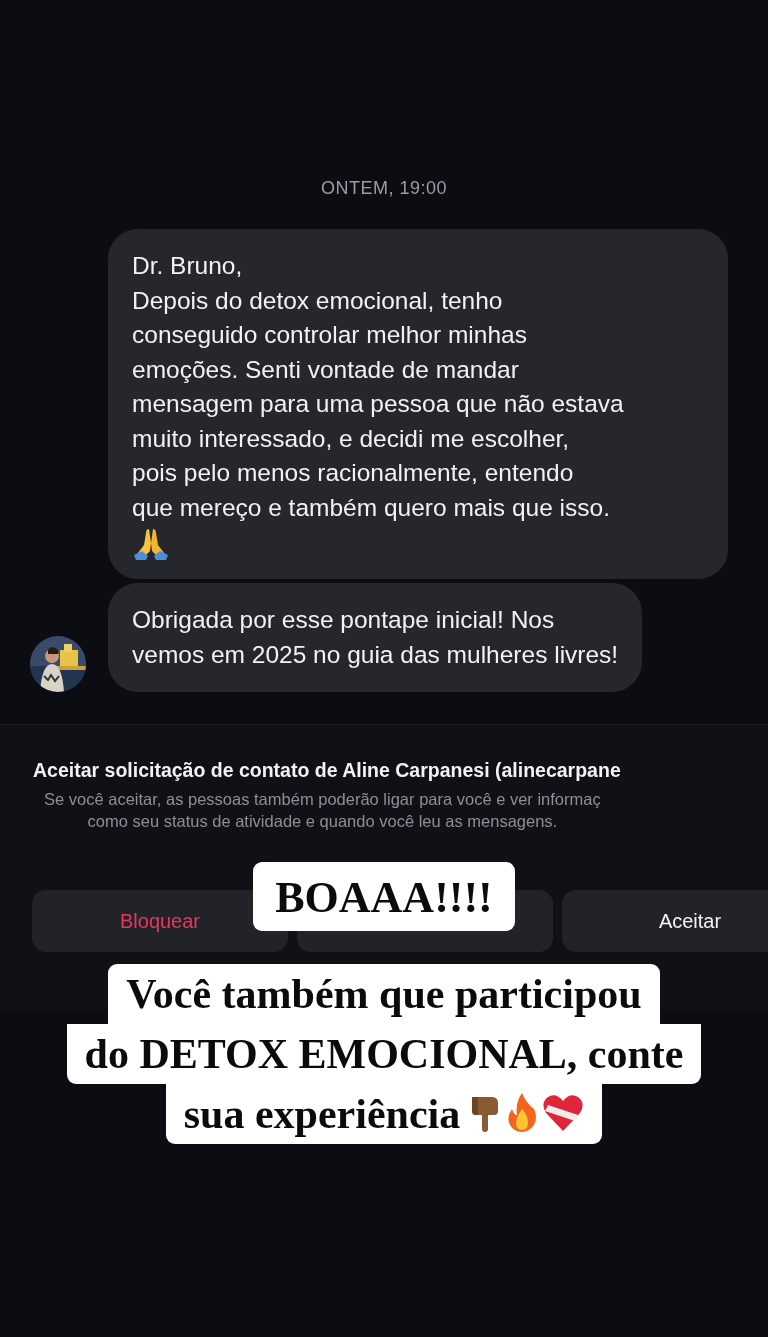 This screenshot has height=1337, width=768. Describe the element at coordinates (375, 637) in the screenshot. I see `message-bubble: Obrigada por esse pontape inicial! Nos vemos em 2025 no guia das mulheres livres!` at that location.